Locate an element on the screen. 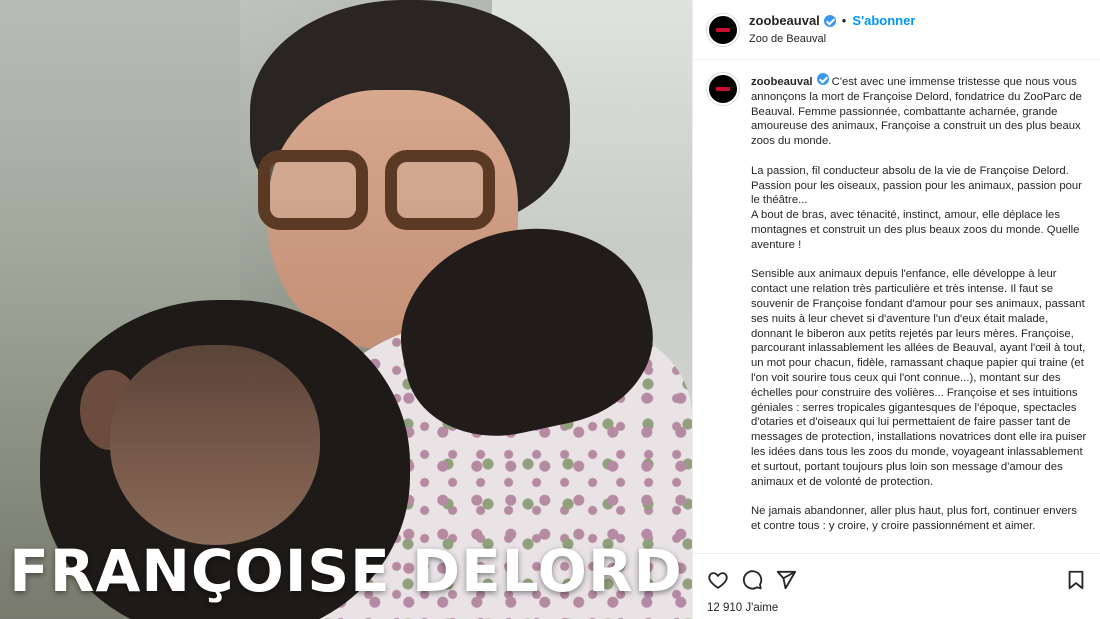  share-icon is located at coordinates (786, 580).